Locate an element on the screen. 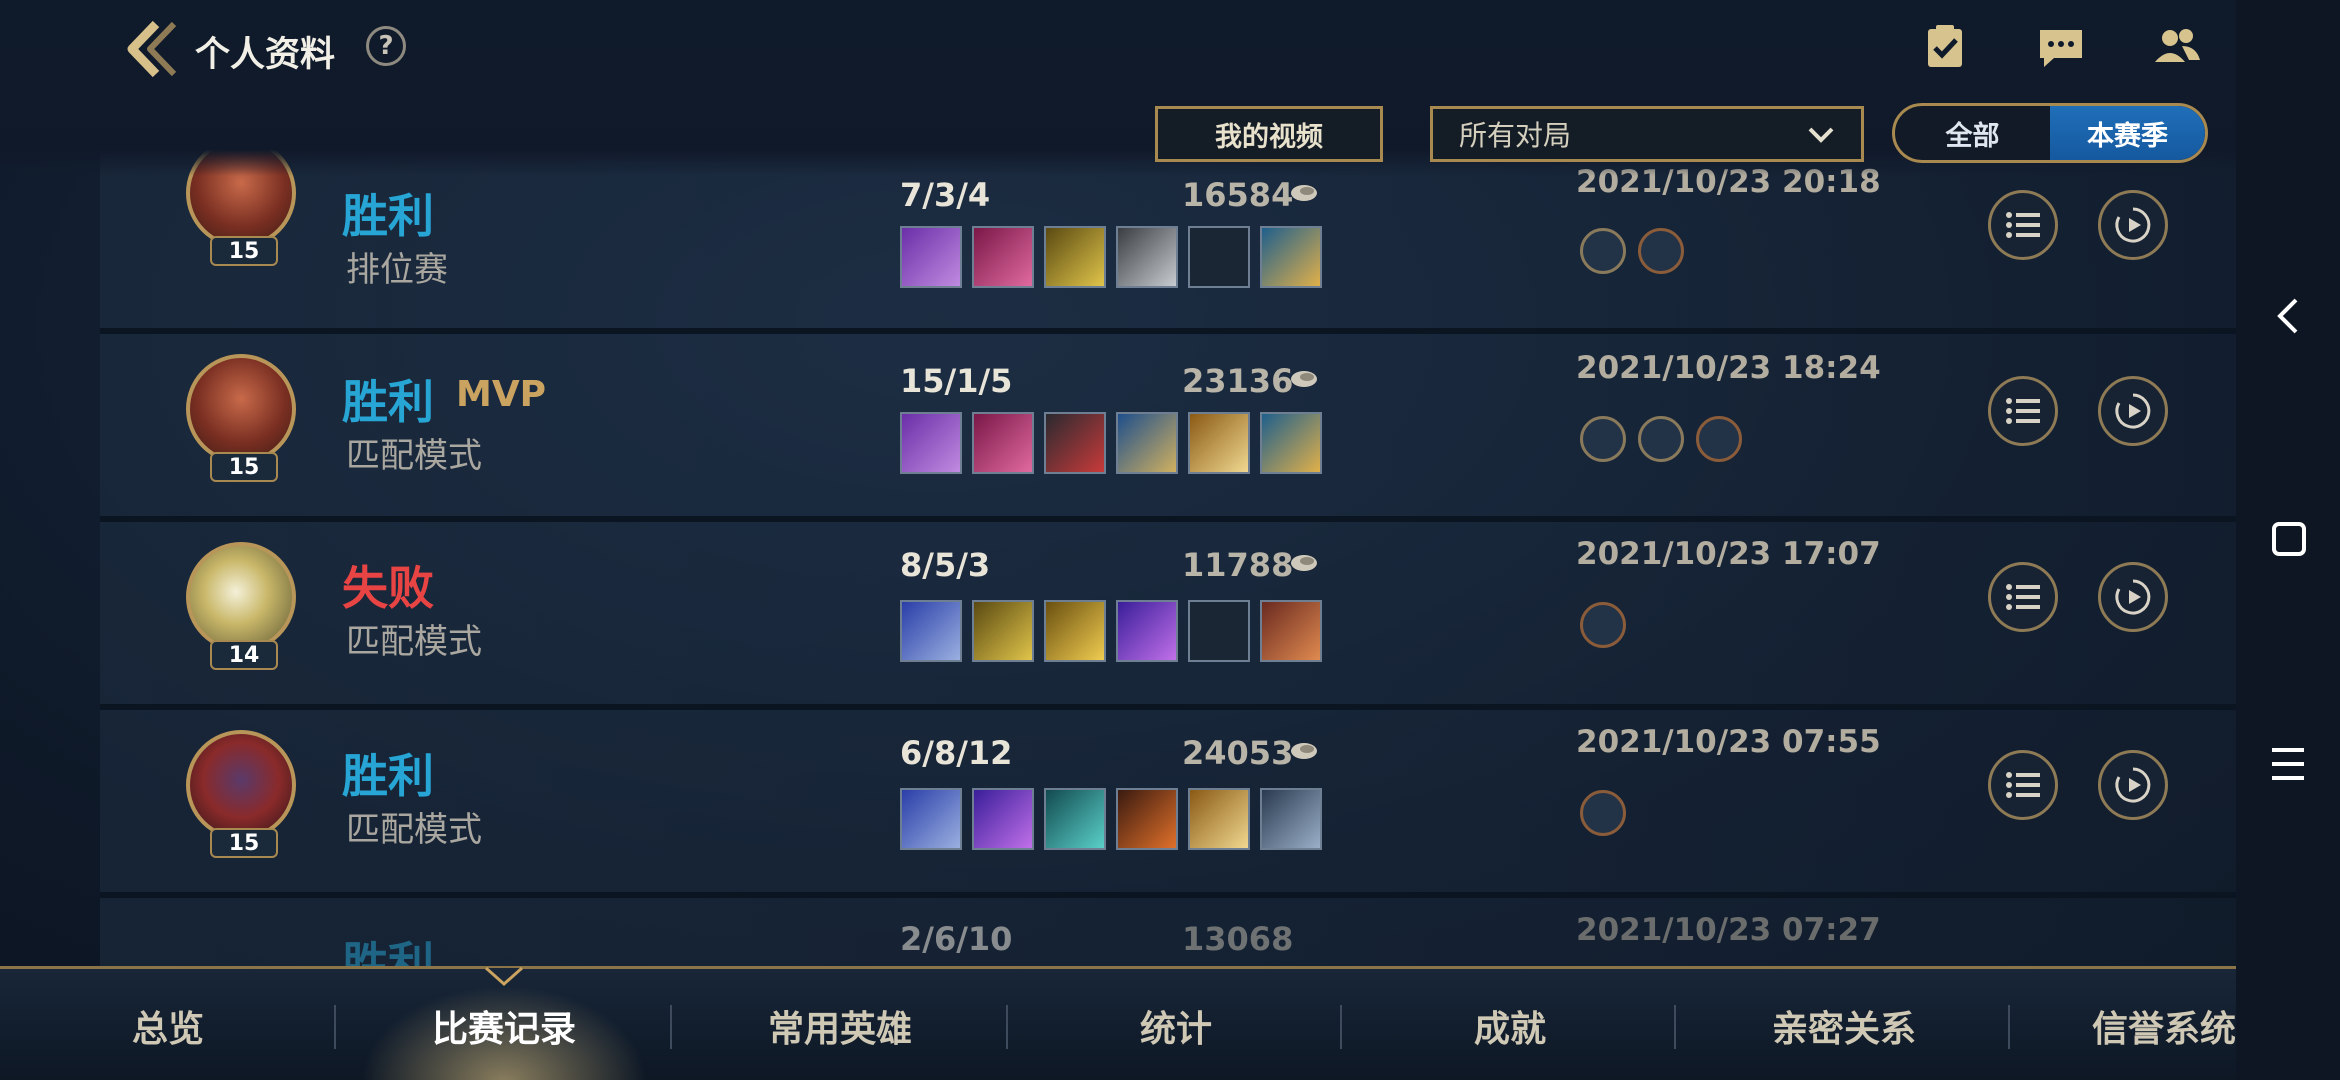 Image resolution: width=2340 pixels, height=1080 pixels. gold-amount: 16584 is located at coordinates (1238, 195).